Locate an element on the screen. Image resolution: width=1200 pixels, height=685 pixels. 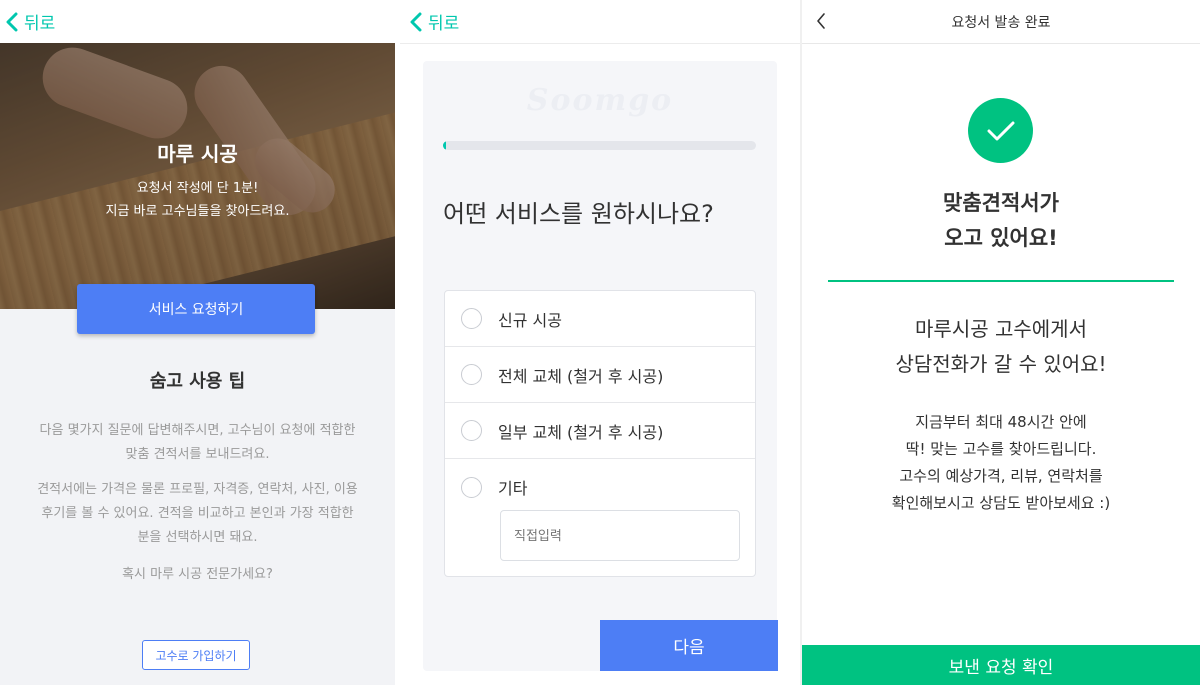
option-partial-replace: 일부 교체 (철거 후 시공) is located at coordinates (600, 431).